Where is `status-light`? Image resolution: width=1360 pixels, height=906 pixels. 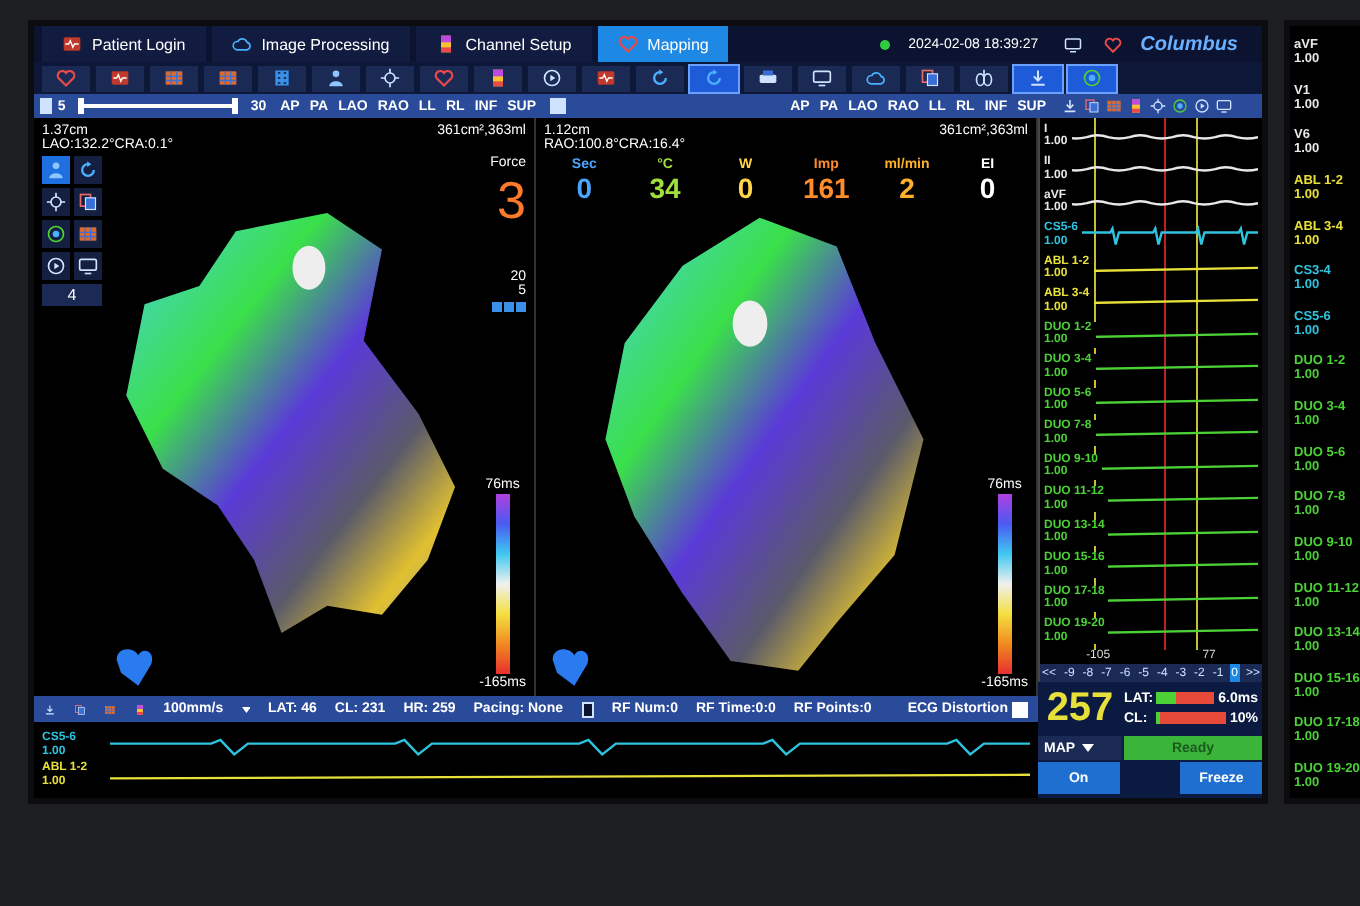 status-light is located at coordinates (885, 44).